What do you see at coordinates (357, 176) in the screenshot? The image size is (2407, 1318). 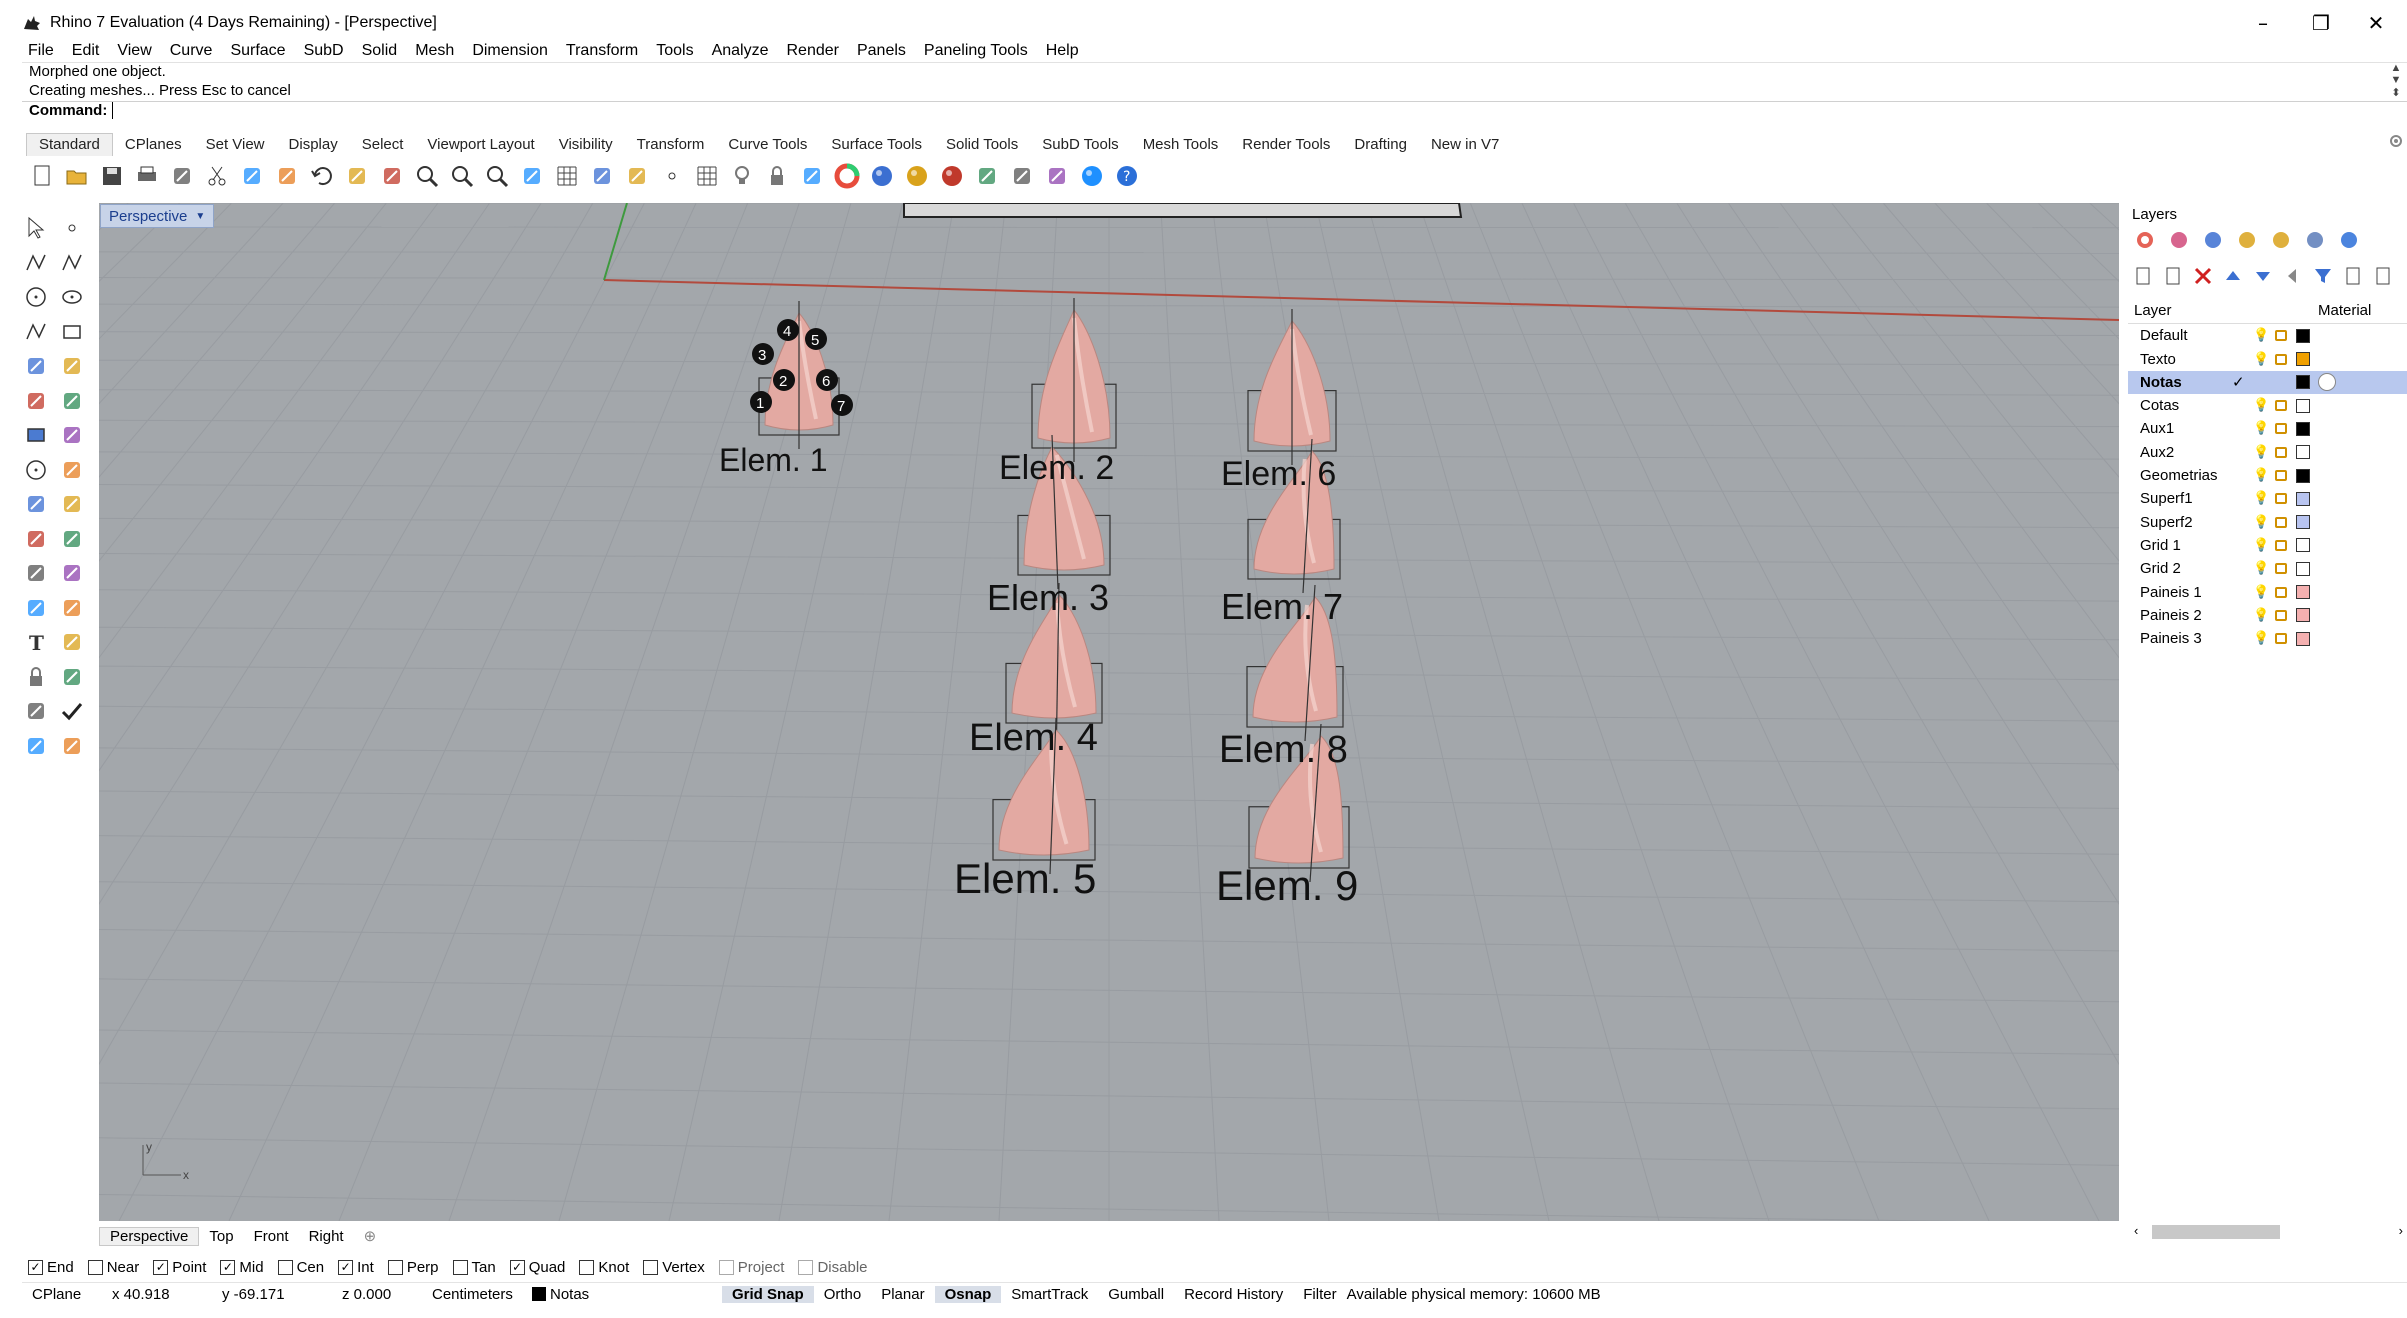 I see `pan-icon` at bounding box center [357, 176].